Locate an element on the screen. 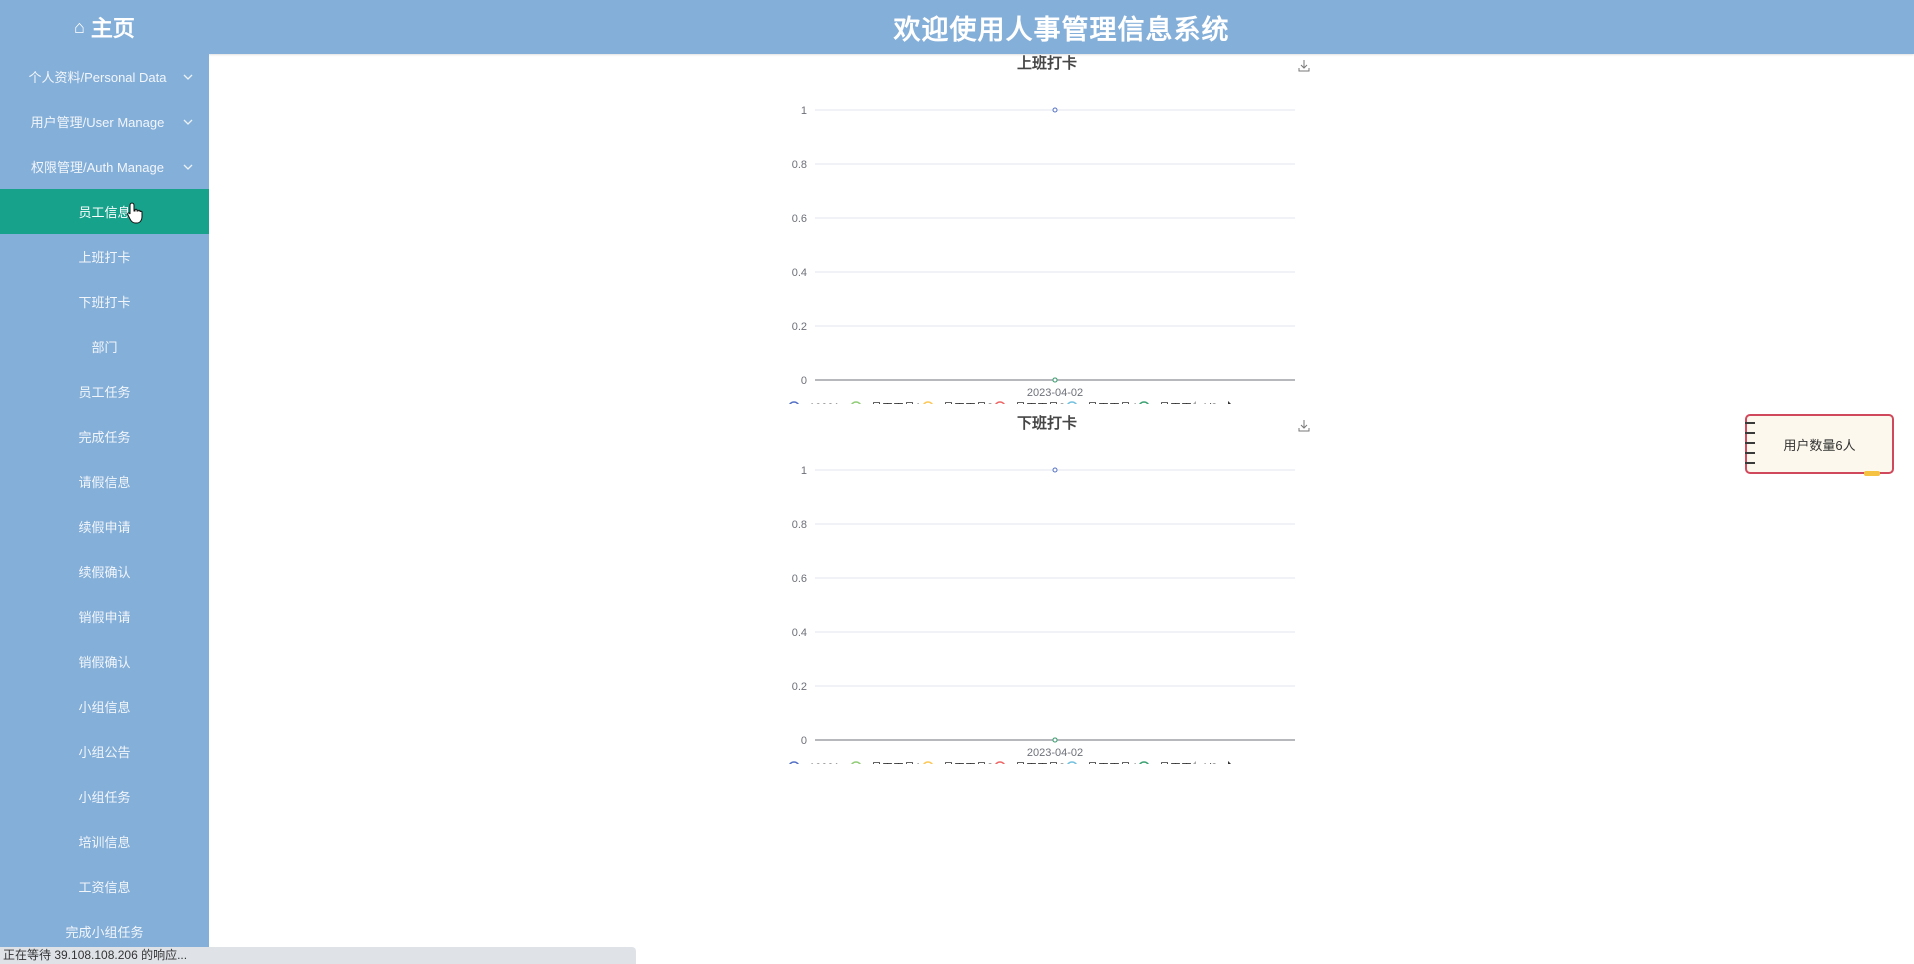 The image size is (1914, 964). home-icon: ⌂ is located at coordinates (79, 26).